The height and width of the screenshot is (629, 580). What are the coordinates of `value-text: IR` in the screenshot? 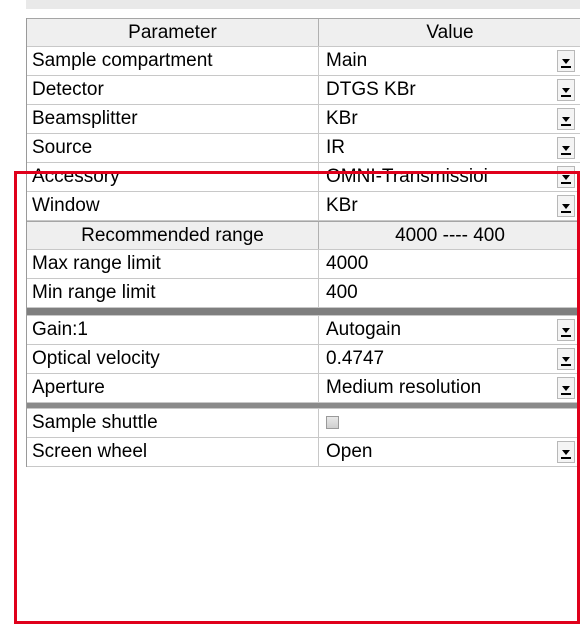 It's located at (335, 147).